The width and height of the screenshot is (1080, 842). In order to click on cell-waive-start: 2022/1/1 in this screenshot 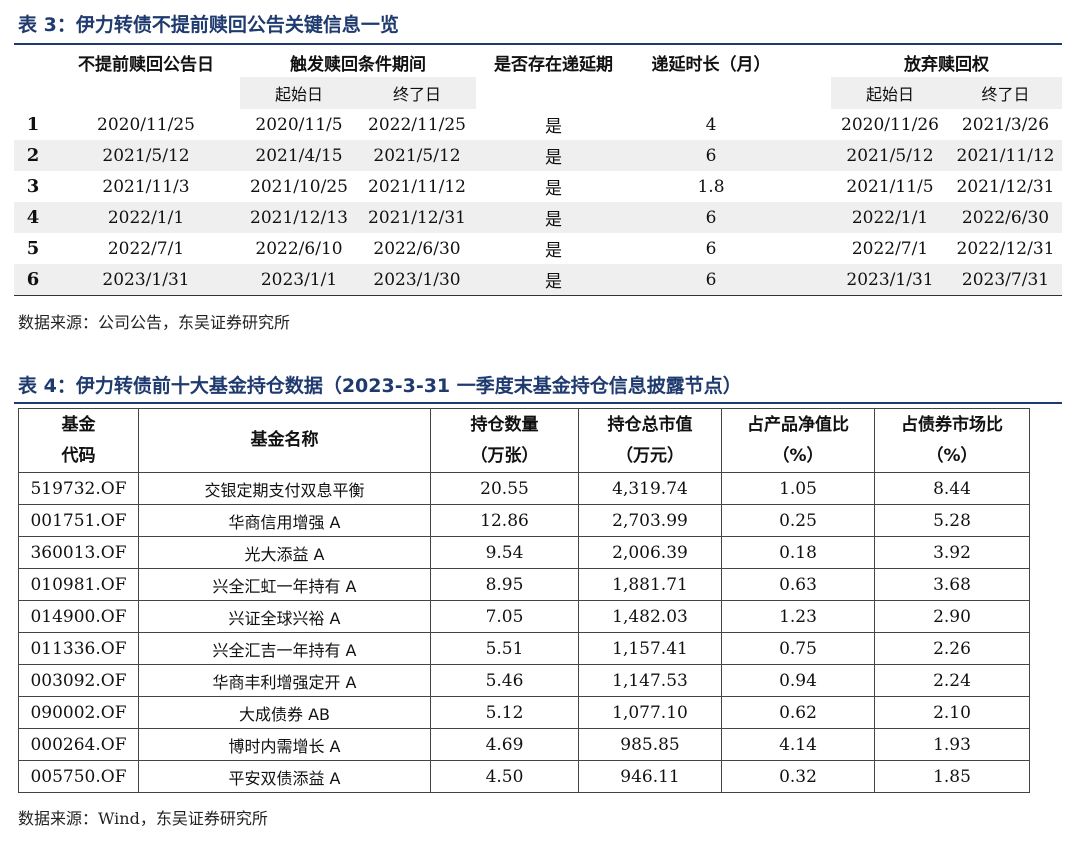, I will do `click(890, 217)`.